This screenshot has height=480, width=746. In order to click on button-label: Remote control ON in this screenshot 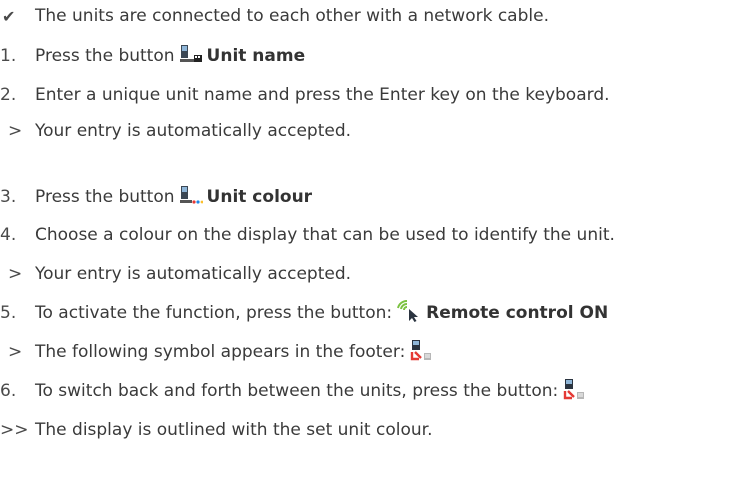, I will do `click(517, 313)`.